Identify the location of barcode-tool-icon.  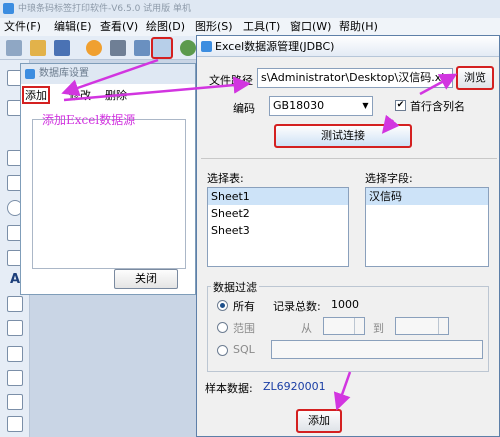
(15, 304).